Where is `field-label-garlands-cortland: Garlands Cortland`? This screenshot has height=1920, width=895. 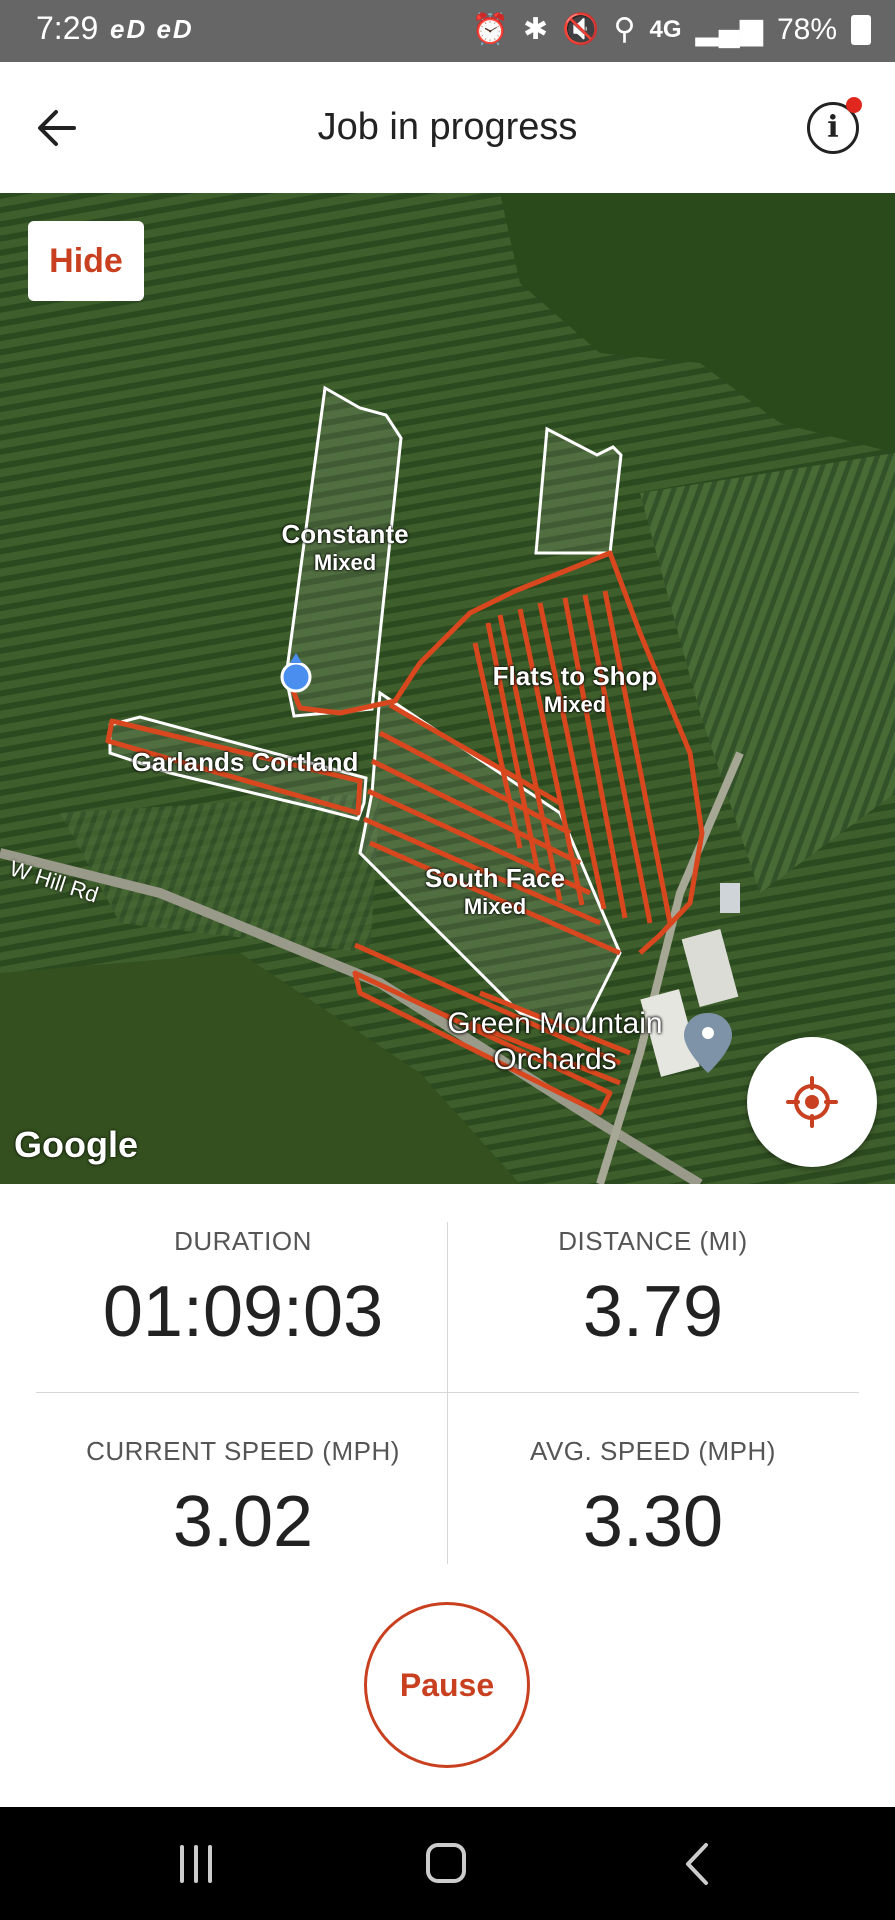 field-label-garlands-cortland: Garlands Cortland is located at coordinates (245, 762).